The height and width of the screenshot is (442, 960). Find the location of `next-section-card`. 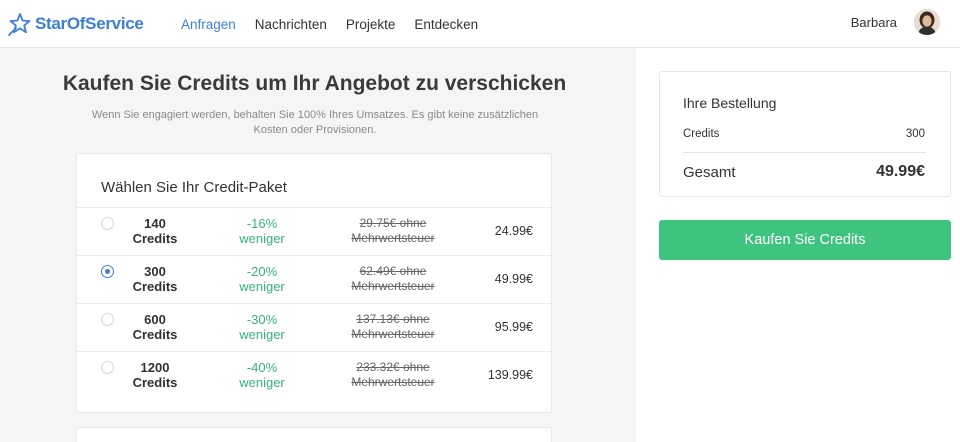

next-section-card is located at coordinates (314, 434).